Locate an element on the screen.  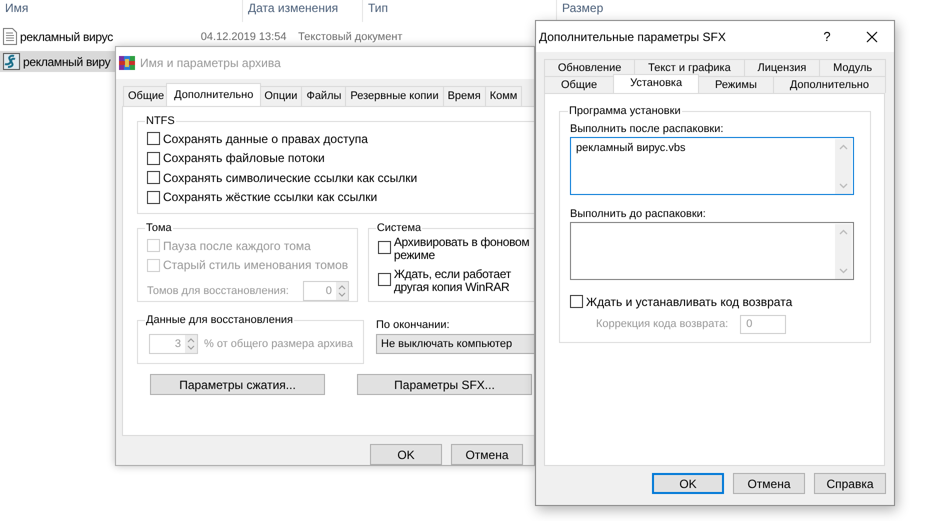
tab: Обновление is located at coordinates (590, 67).